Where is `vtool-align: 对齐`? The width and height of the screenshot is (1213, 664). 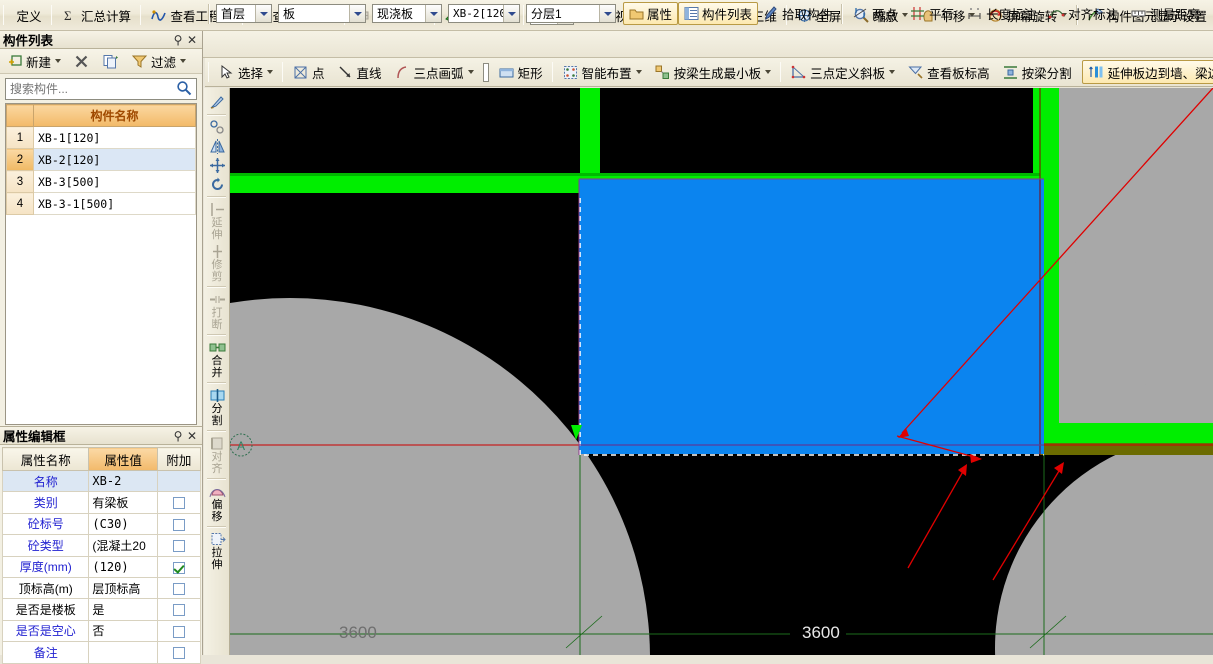
vtool-align: 对齐 is located at coordinates (216, 455).